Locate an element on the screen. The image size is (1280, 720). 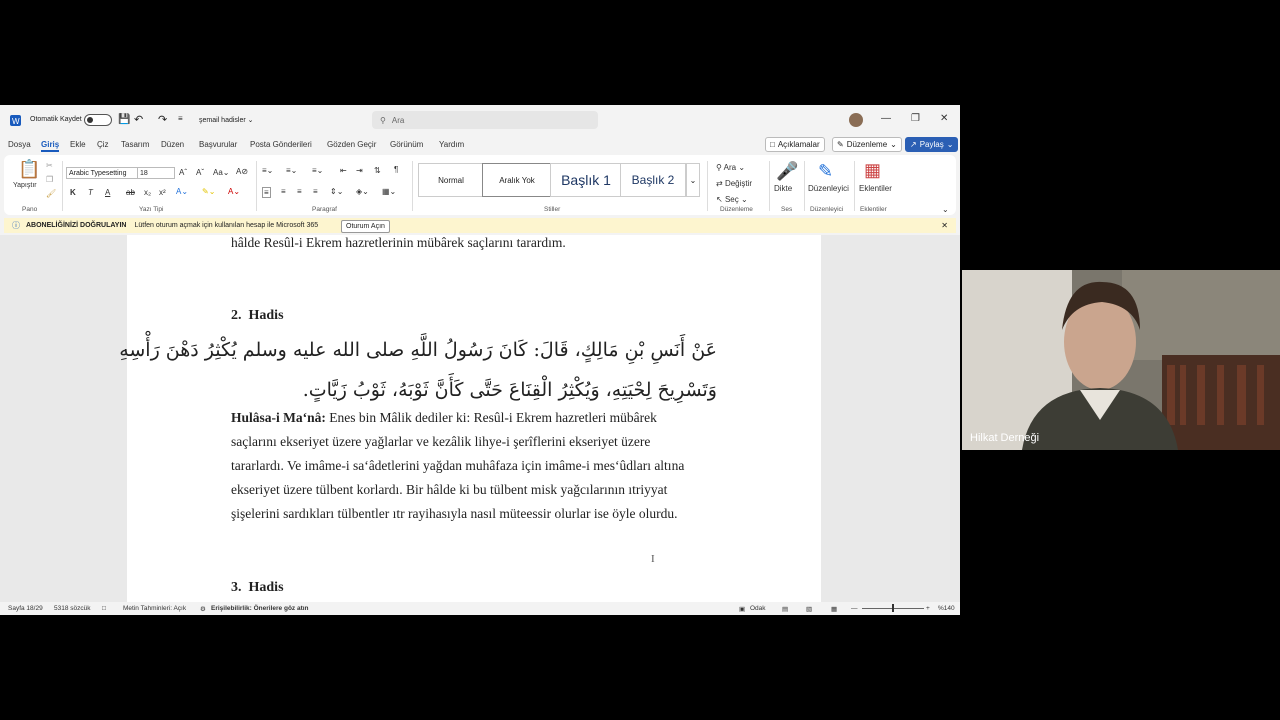
share-button: ↗ Paylaş ⌄ is located at coordinates (932, 144).